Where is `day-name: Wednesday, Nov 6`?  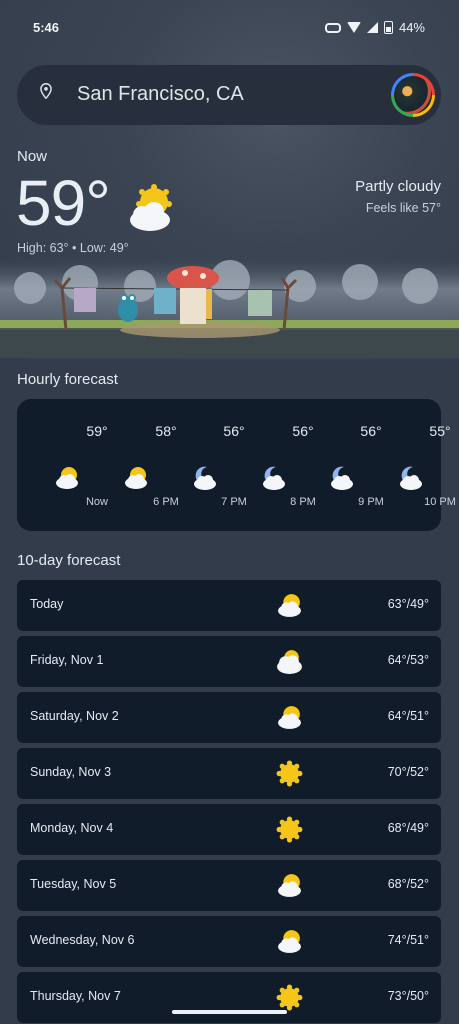 day-name: Wednesday, Nov 6 is located at coordinates (82, 940).